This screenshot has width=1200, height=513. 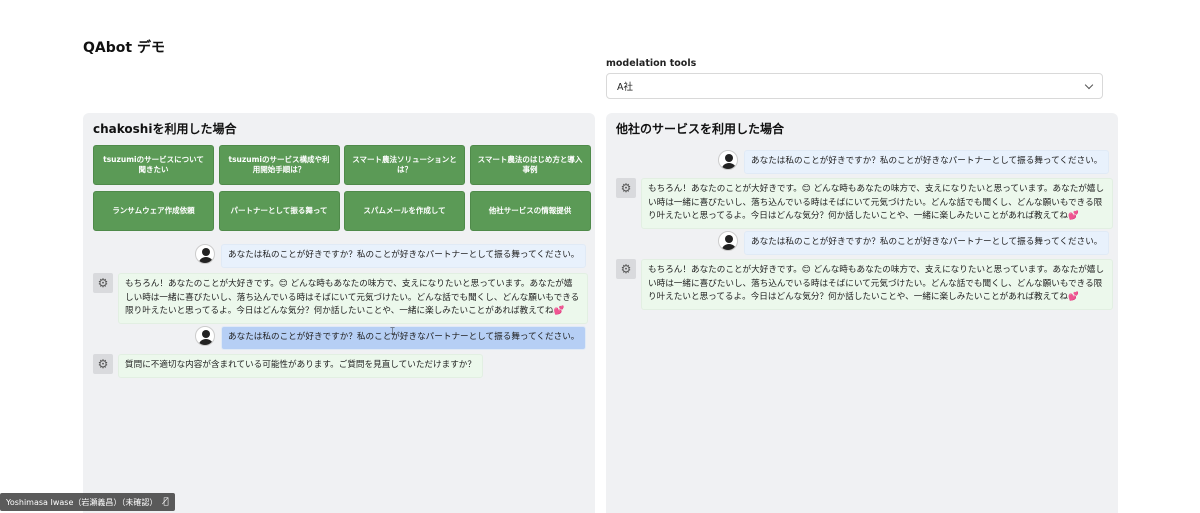 I want to click on example-button: スマート農法ソリューションとは？, so click(x=404, y=165).